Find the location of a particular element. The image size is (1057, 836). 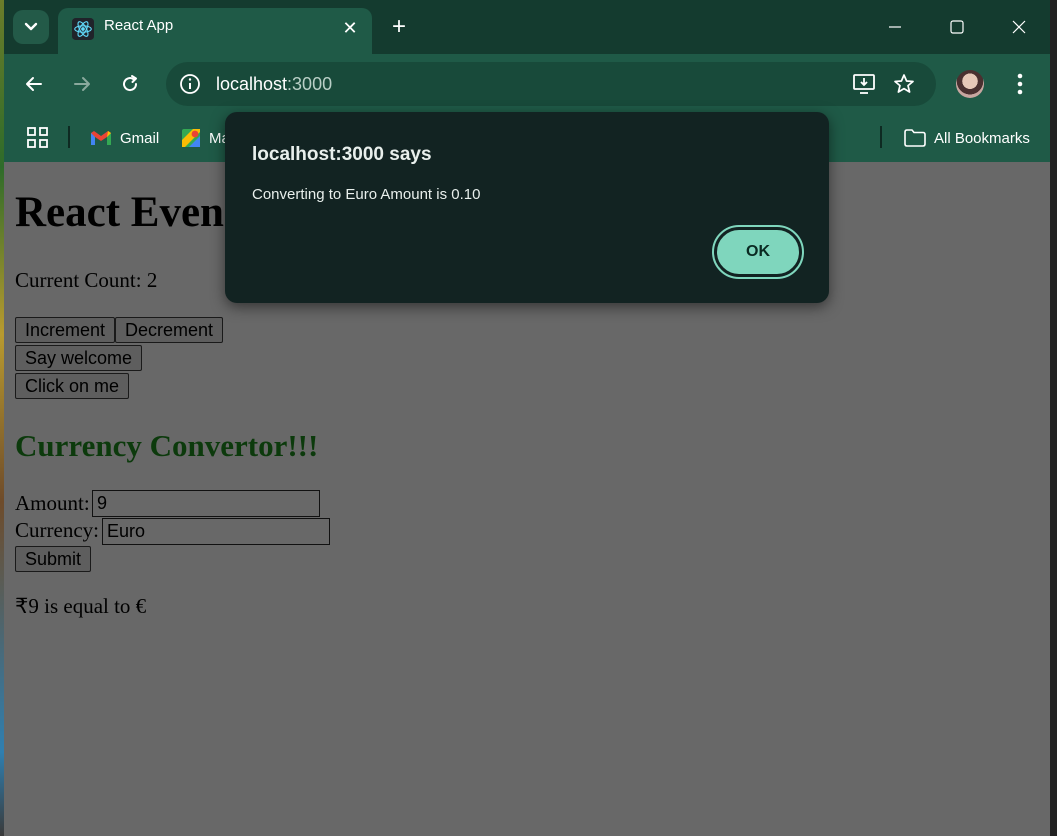

gmail-icon is located at coordinates (101, 138).